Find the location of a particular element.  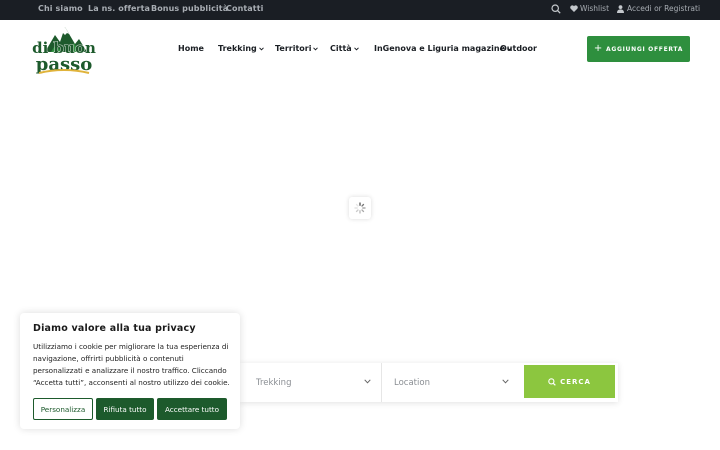

nav-item-citta: Città is located at coordinates (344, 48).